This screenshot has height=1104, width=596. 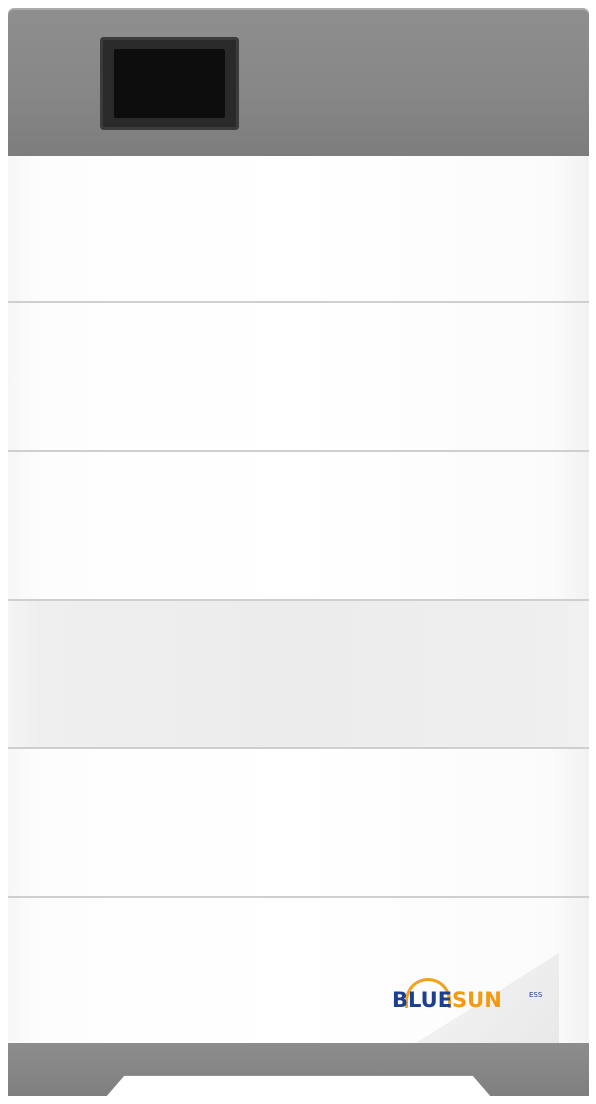 I want to click on brand-logo: BLUESUN ESS, so click(x=467, y=994).